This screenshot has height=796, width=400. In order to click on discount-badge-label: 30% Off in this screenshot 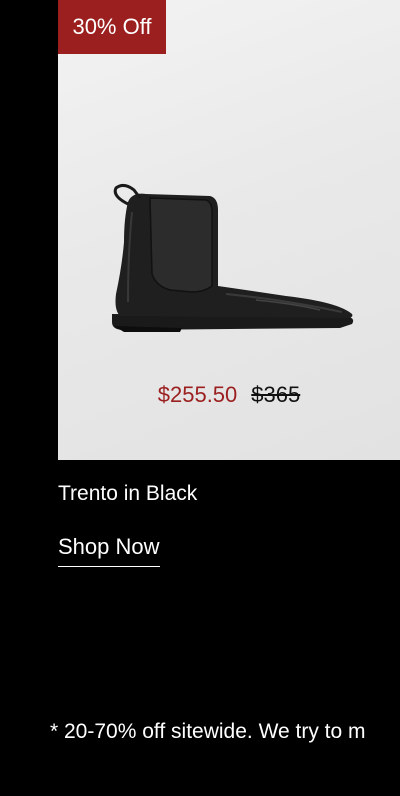, I will do `click(112, 26)`.